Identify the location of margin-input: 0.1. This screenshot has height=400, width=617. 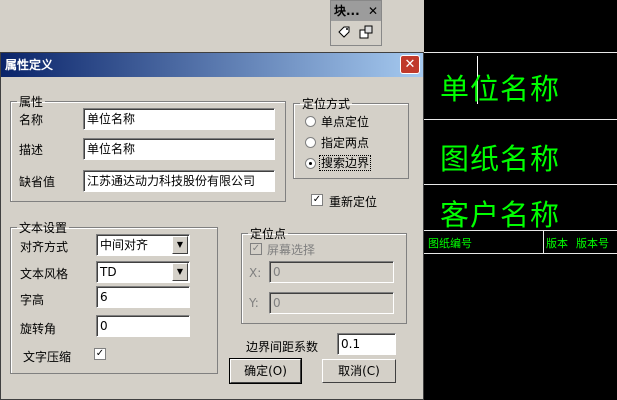
(366, 344).